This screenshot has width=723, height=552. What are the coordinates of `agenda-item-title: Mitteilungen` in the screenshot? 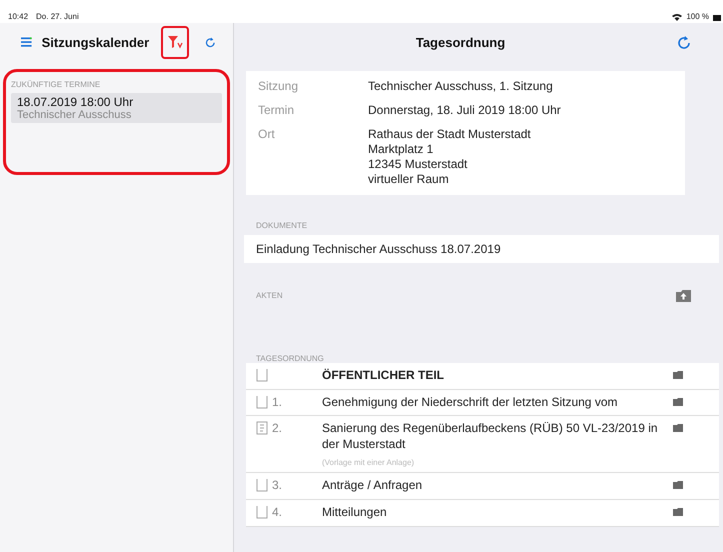 It's located at (494, 512).